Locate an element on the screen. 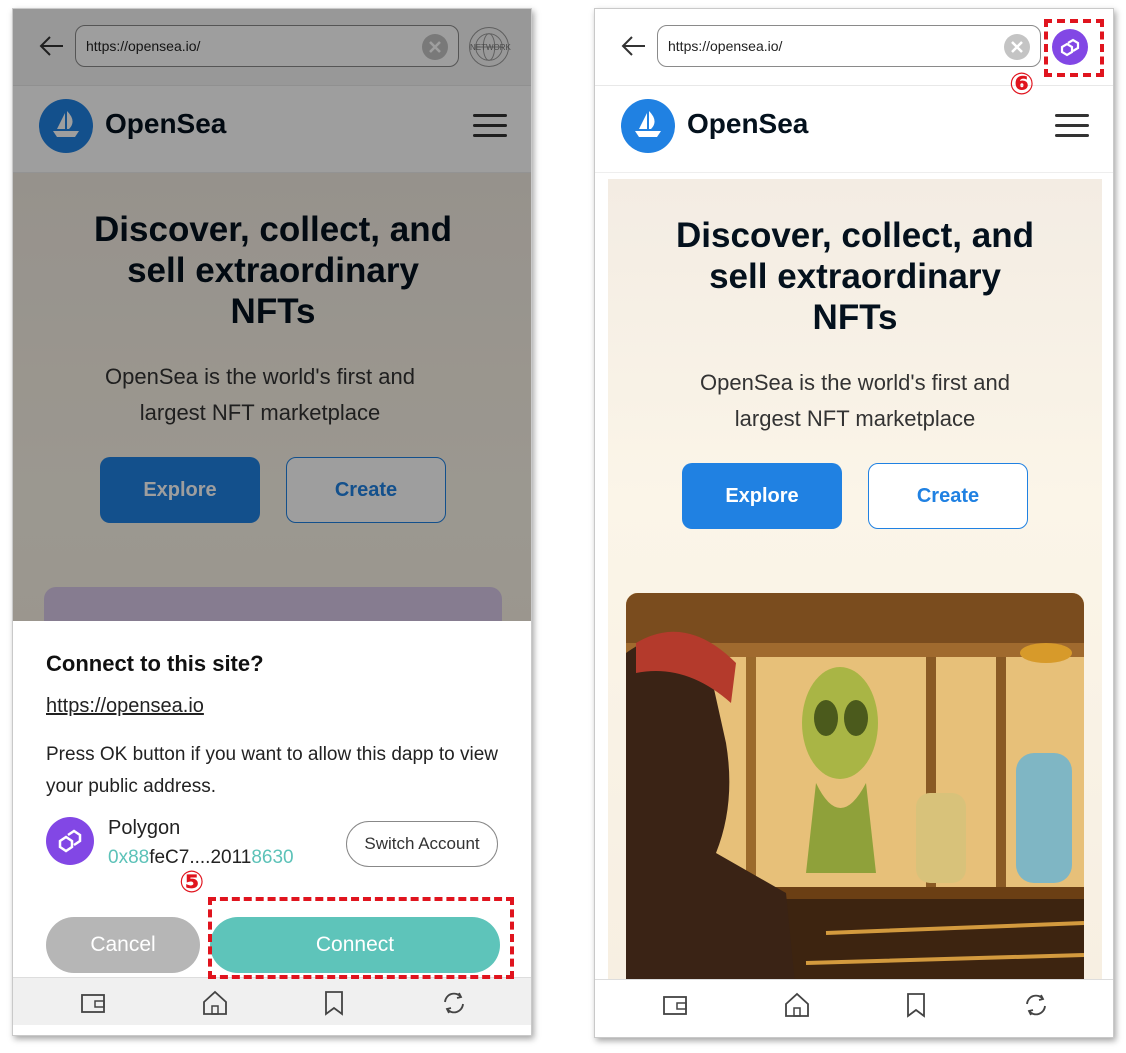  explore-button: Explore is located at coordinates (762, 496).